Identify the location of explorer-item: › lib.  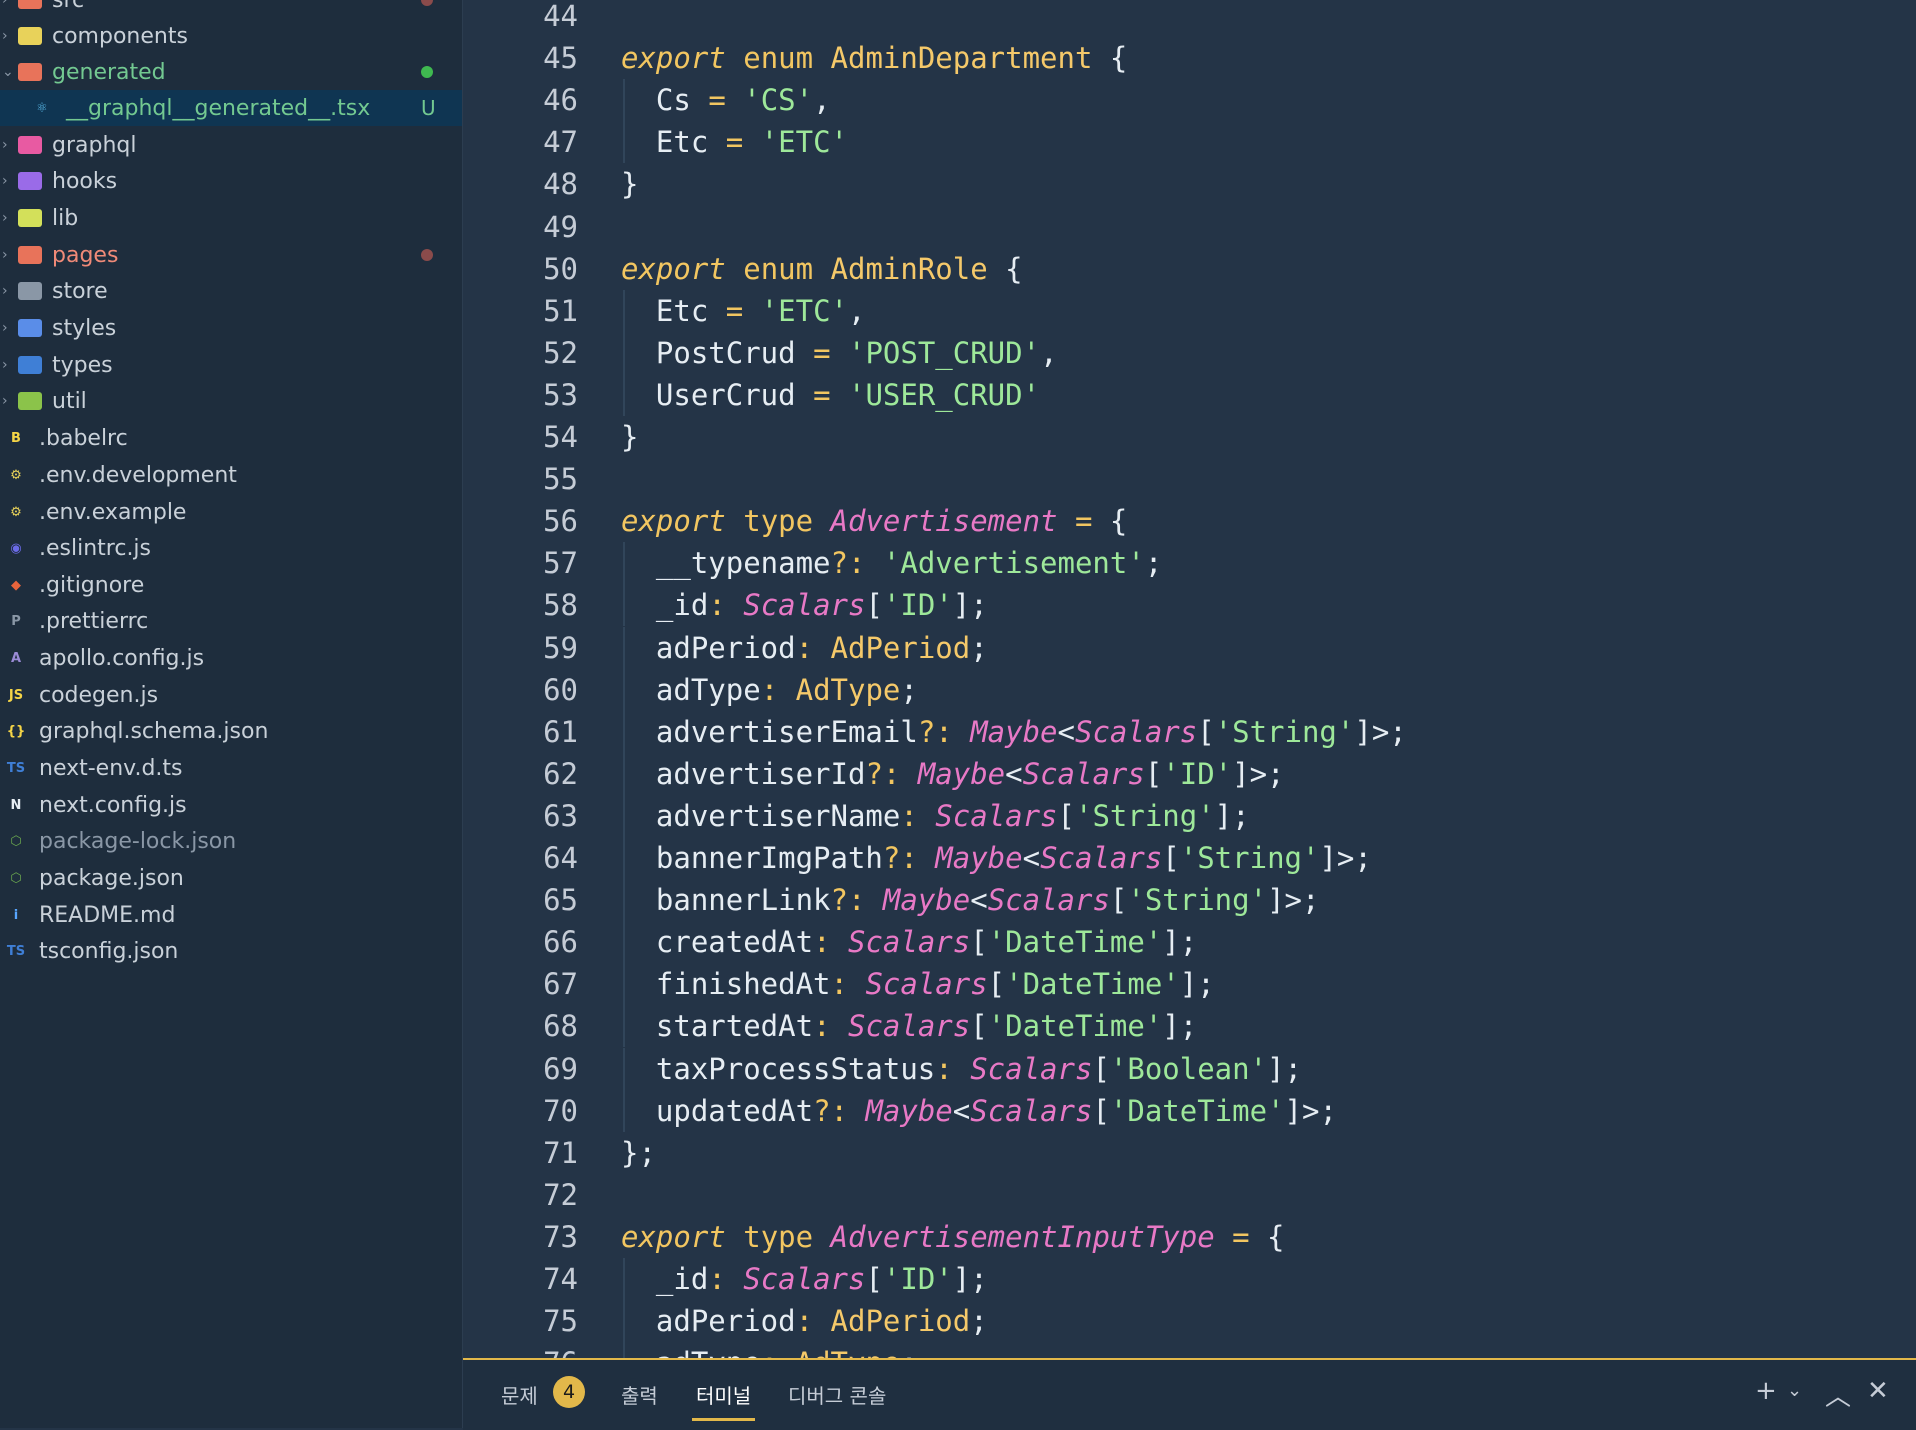
(231, 218).